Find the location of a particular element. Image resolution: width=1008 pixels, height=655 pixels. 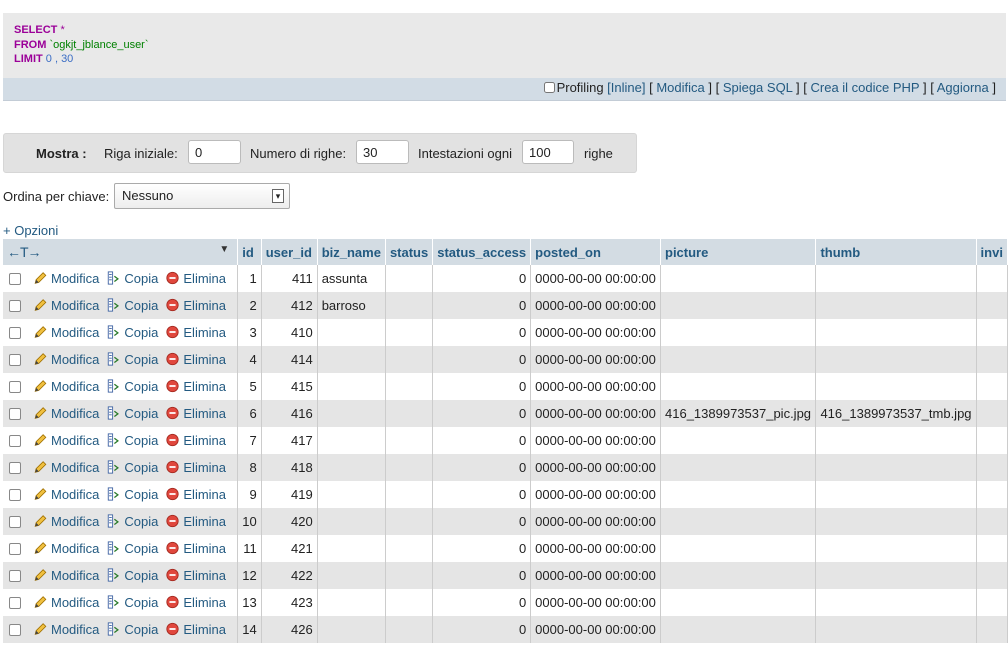

cell-biz-name: barroso is located at coordinates (351, 305).